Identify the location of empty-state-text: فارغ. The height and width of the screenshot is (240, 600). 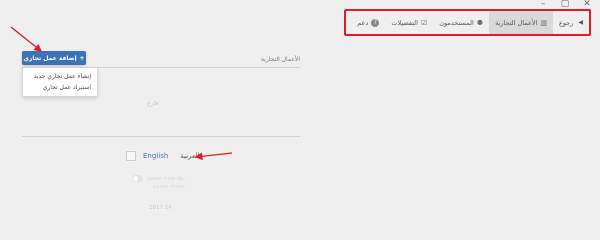
(153, 103).